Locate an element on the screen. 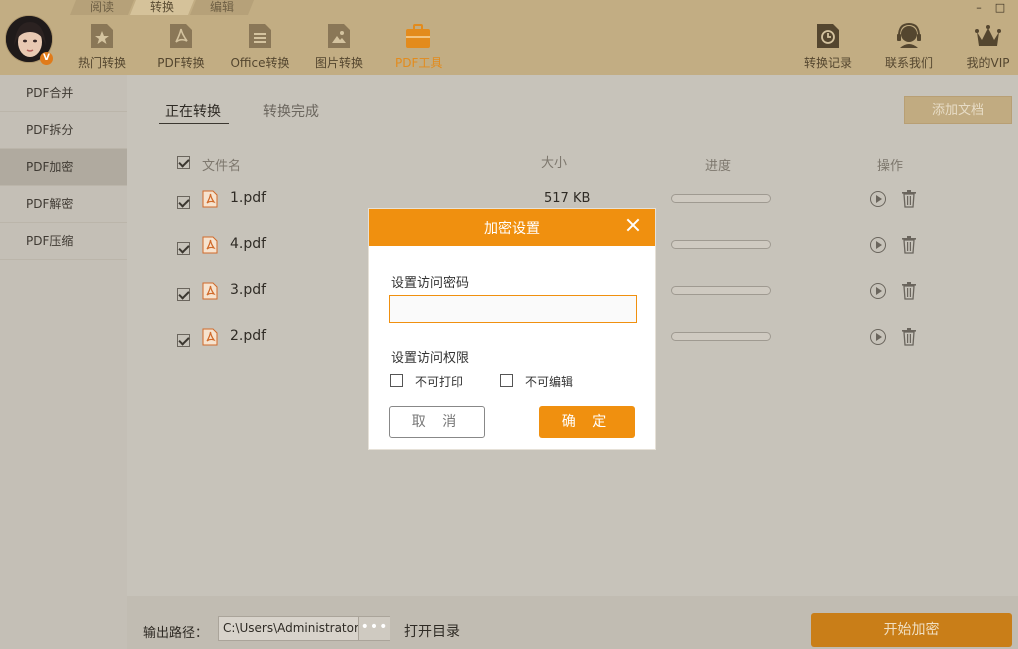 The image size is (1018, 649). tool-my-vip: 我的VIP is located at coordinates (988, 47).